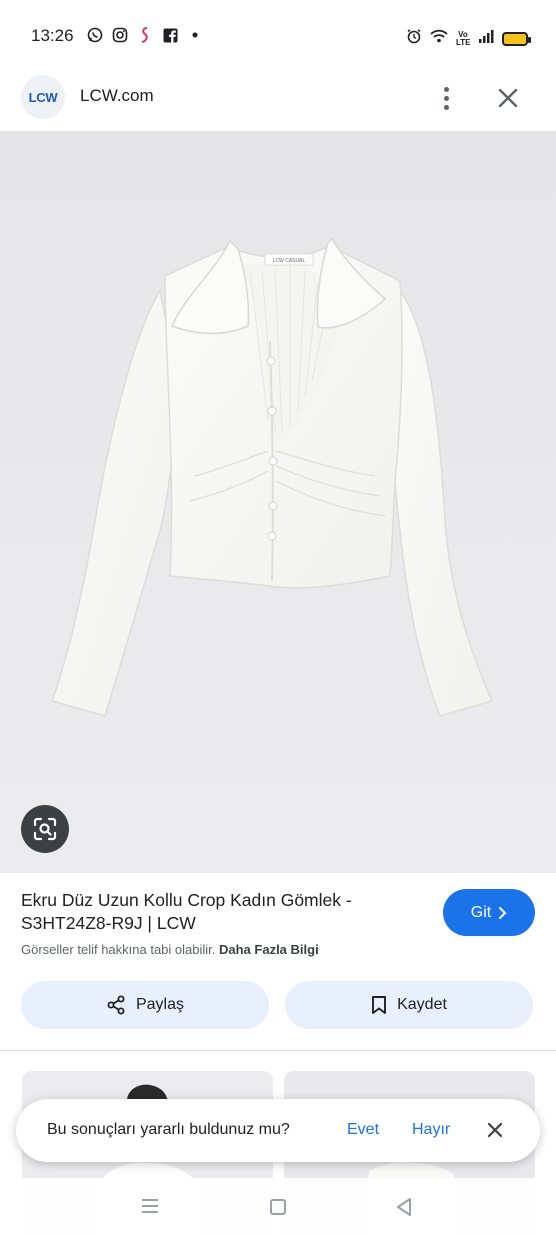  I want to click on more-options-button, so click(446, 98).